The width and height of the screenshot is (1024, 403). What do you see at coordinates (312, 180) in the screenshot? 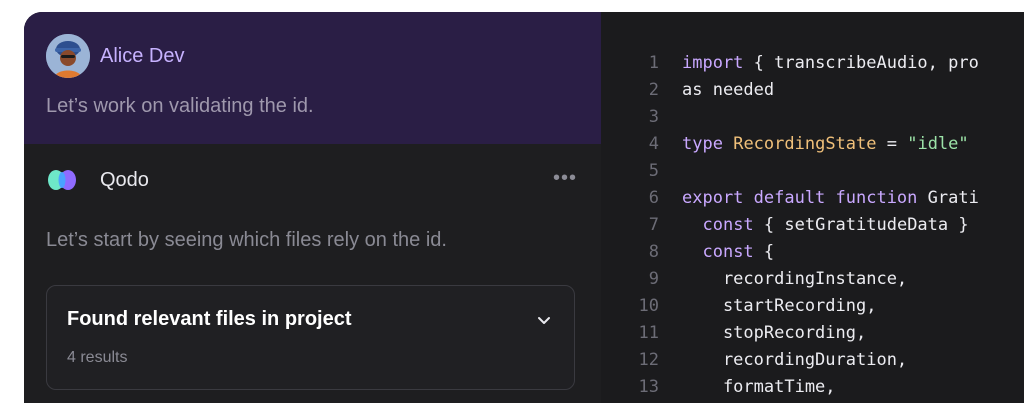
I see `assistant-header: Qodo •••` at bounding box center [312, 180].